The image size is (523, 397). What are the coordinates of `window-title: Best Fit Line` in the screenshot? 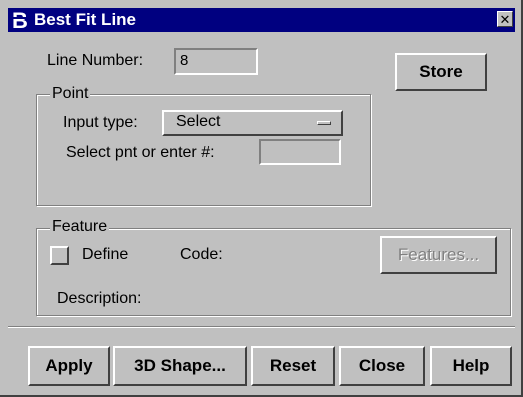 It's located at (85, 19).